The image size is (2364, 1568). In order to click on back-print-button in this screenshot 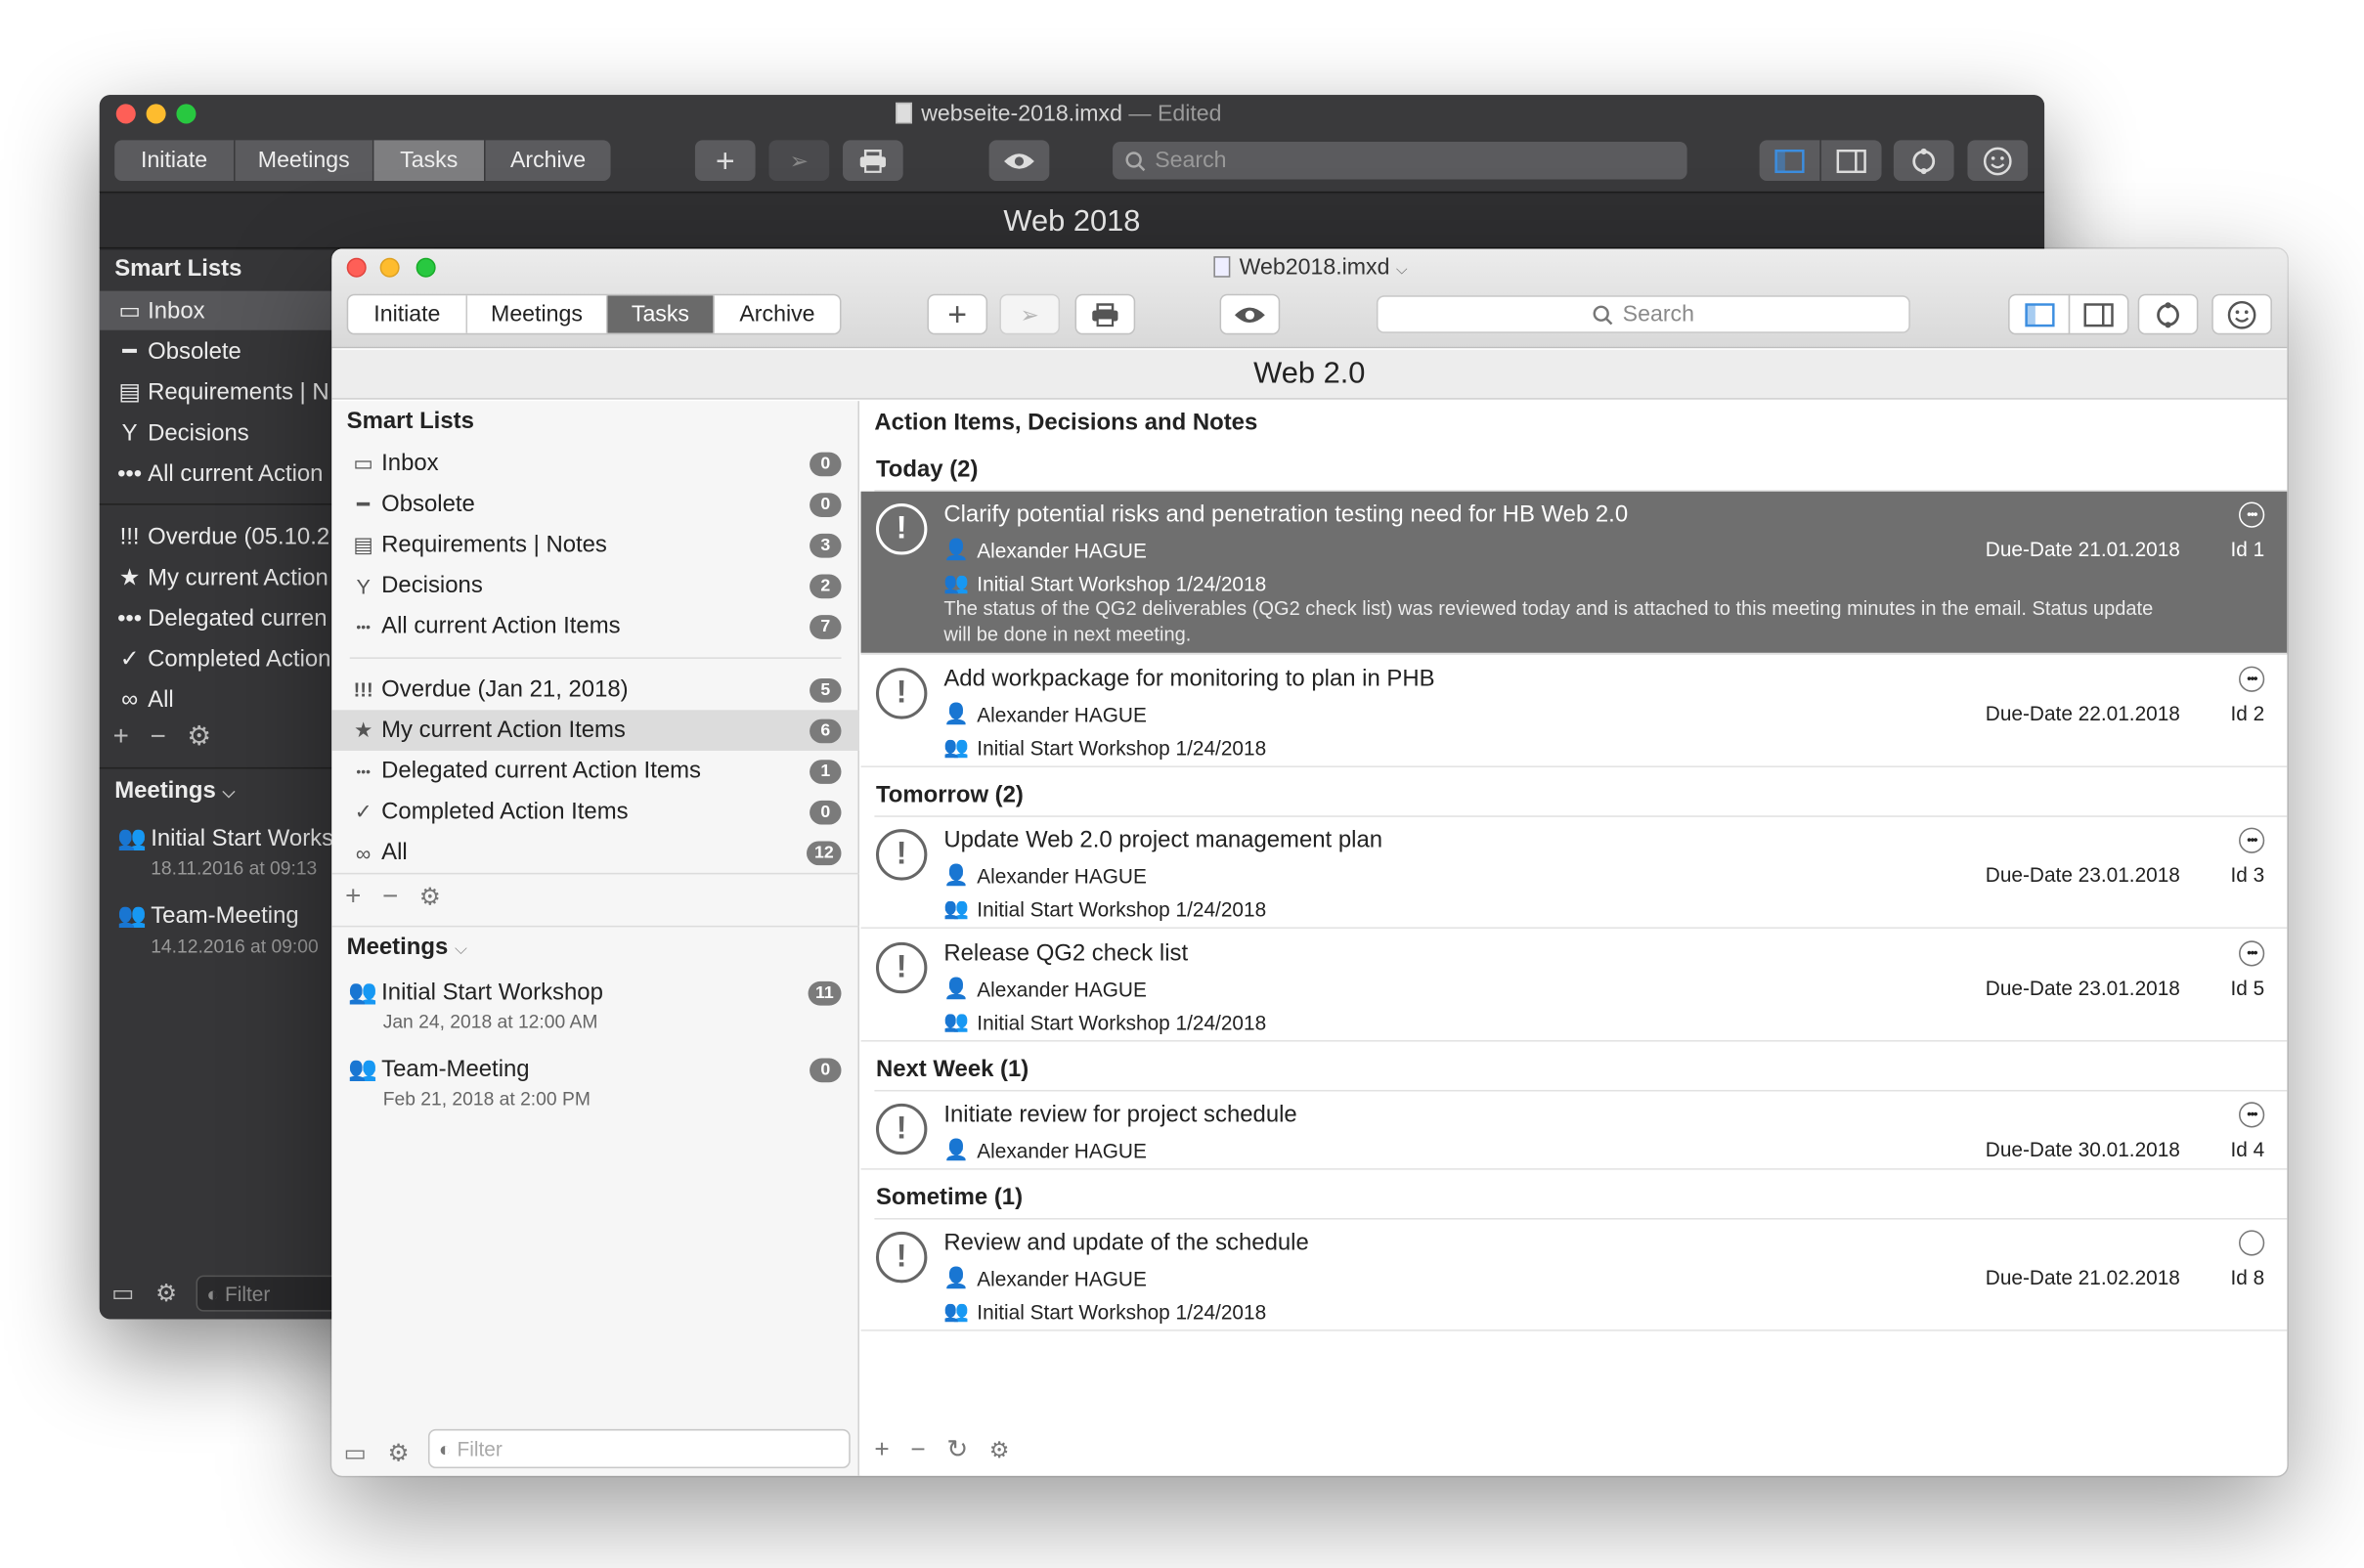, I will do `click(873, 161)`.